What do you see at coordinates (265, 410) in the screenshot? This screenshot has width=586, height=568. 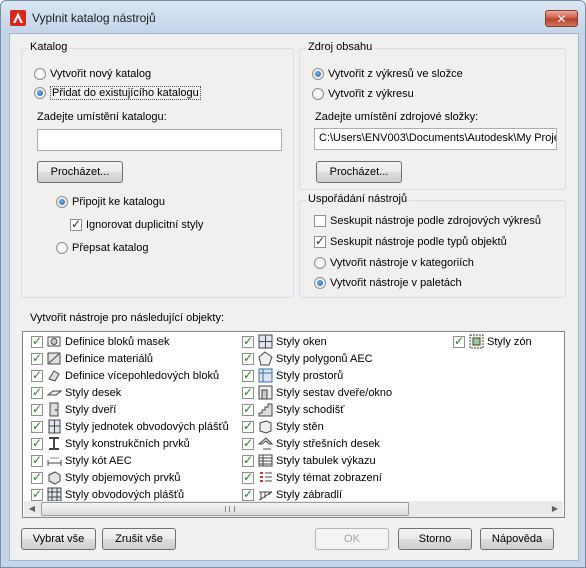 I see `stair-icon` at bounding box center [265, 410].